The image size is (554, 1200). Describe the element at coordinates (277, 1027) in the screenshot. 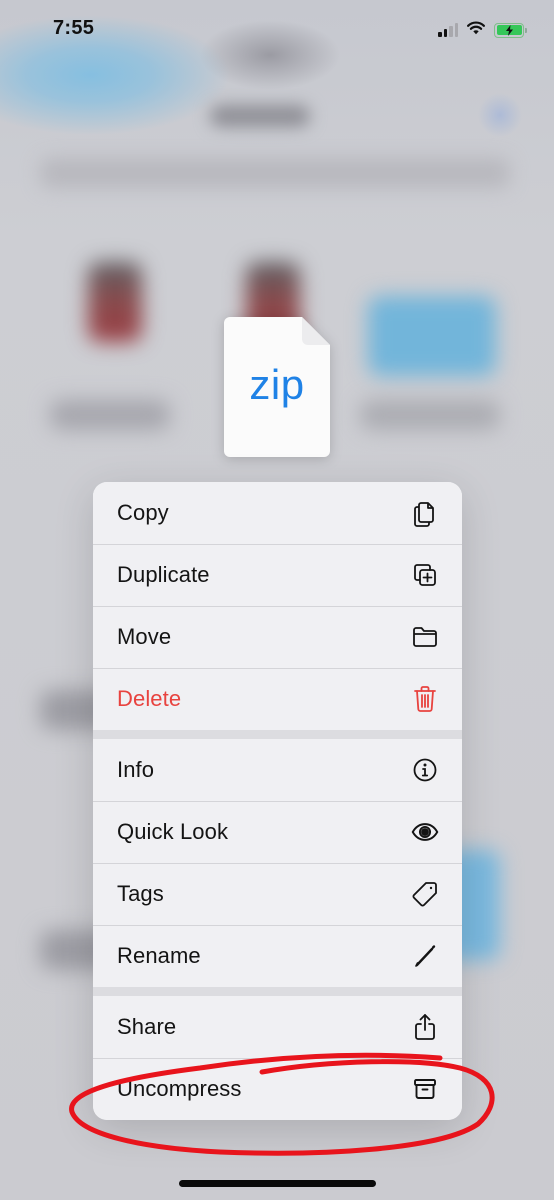

I see `menu-item-share: Share` at that location.